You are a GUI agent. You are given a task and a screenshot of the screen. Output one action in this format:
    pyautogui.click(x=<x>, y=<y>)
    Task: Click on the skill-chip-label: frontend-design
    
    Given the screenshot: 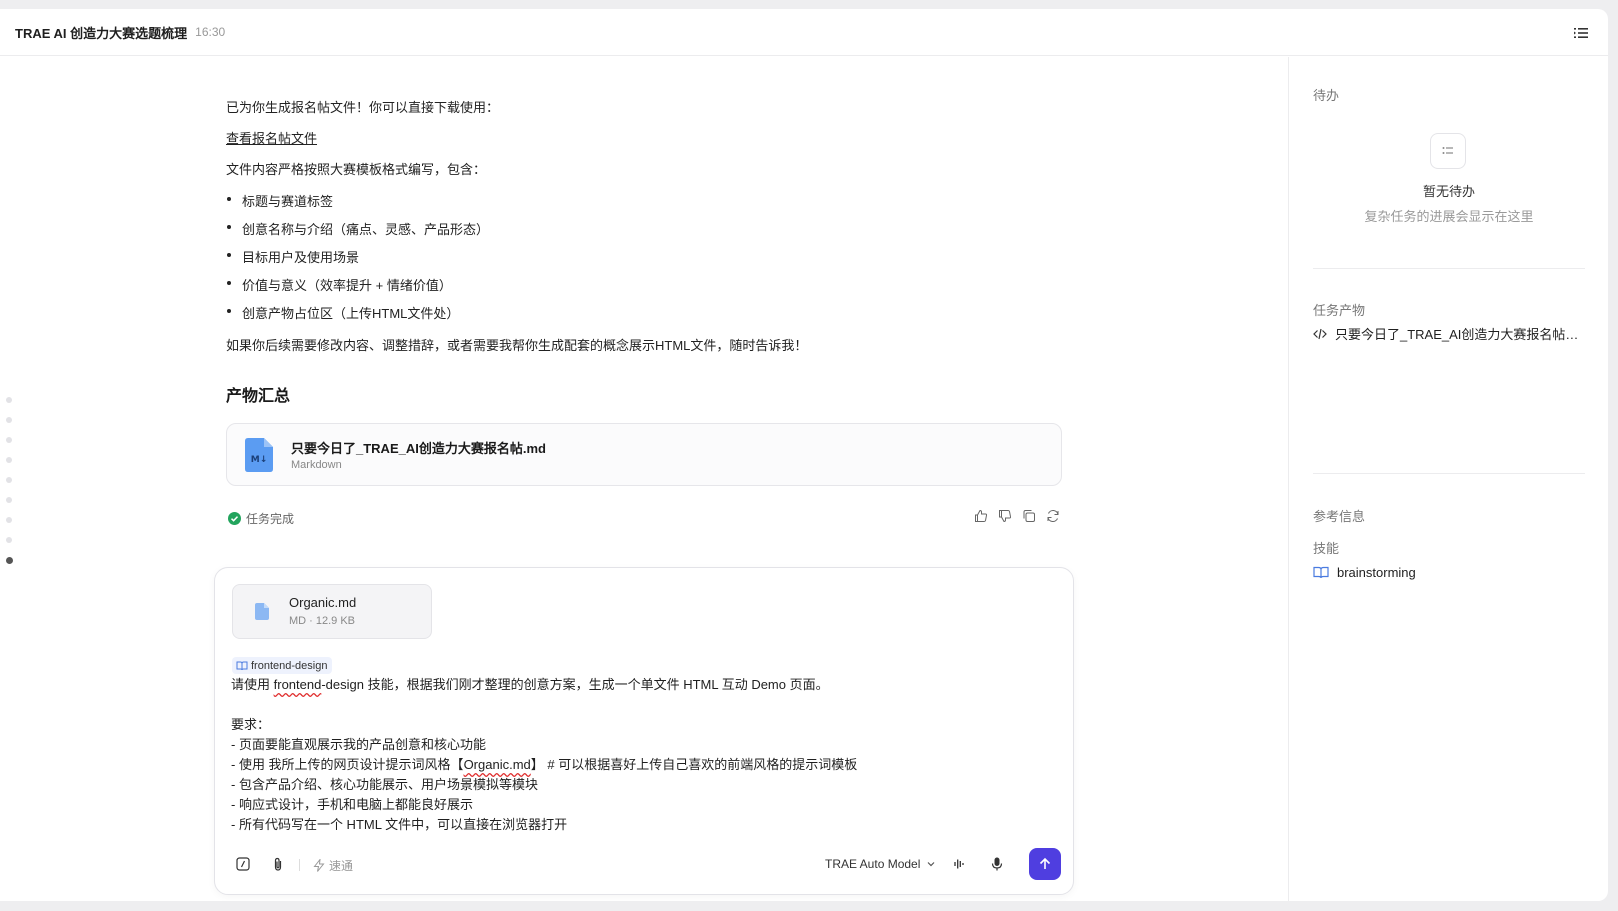 What is the action you would take?
    pyautogui.click(x=289, y=665)
    